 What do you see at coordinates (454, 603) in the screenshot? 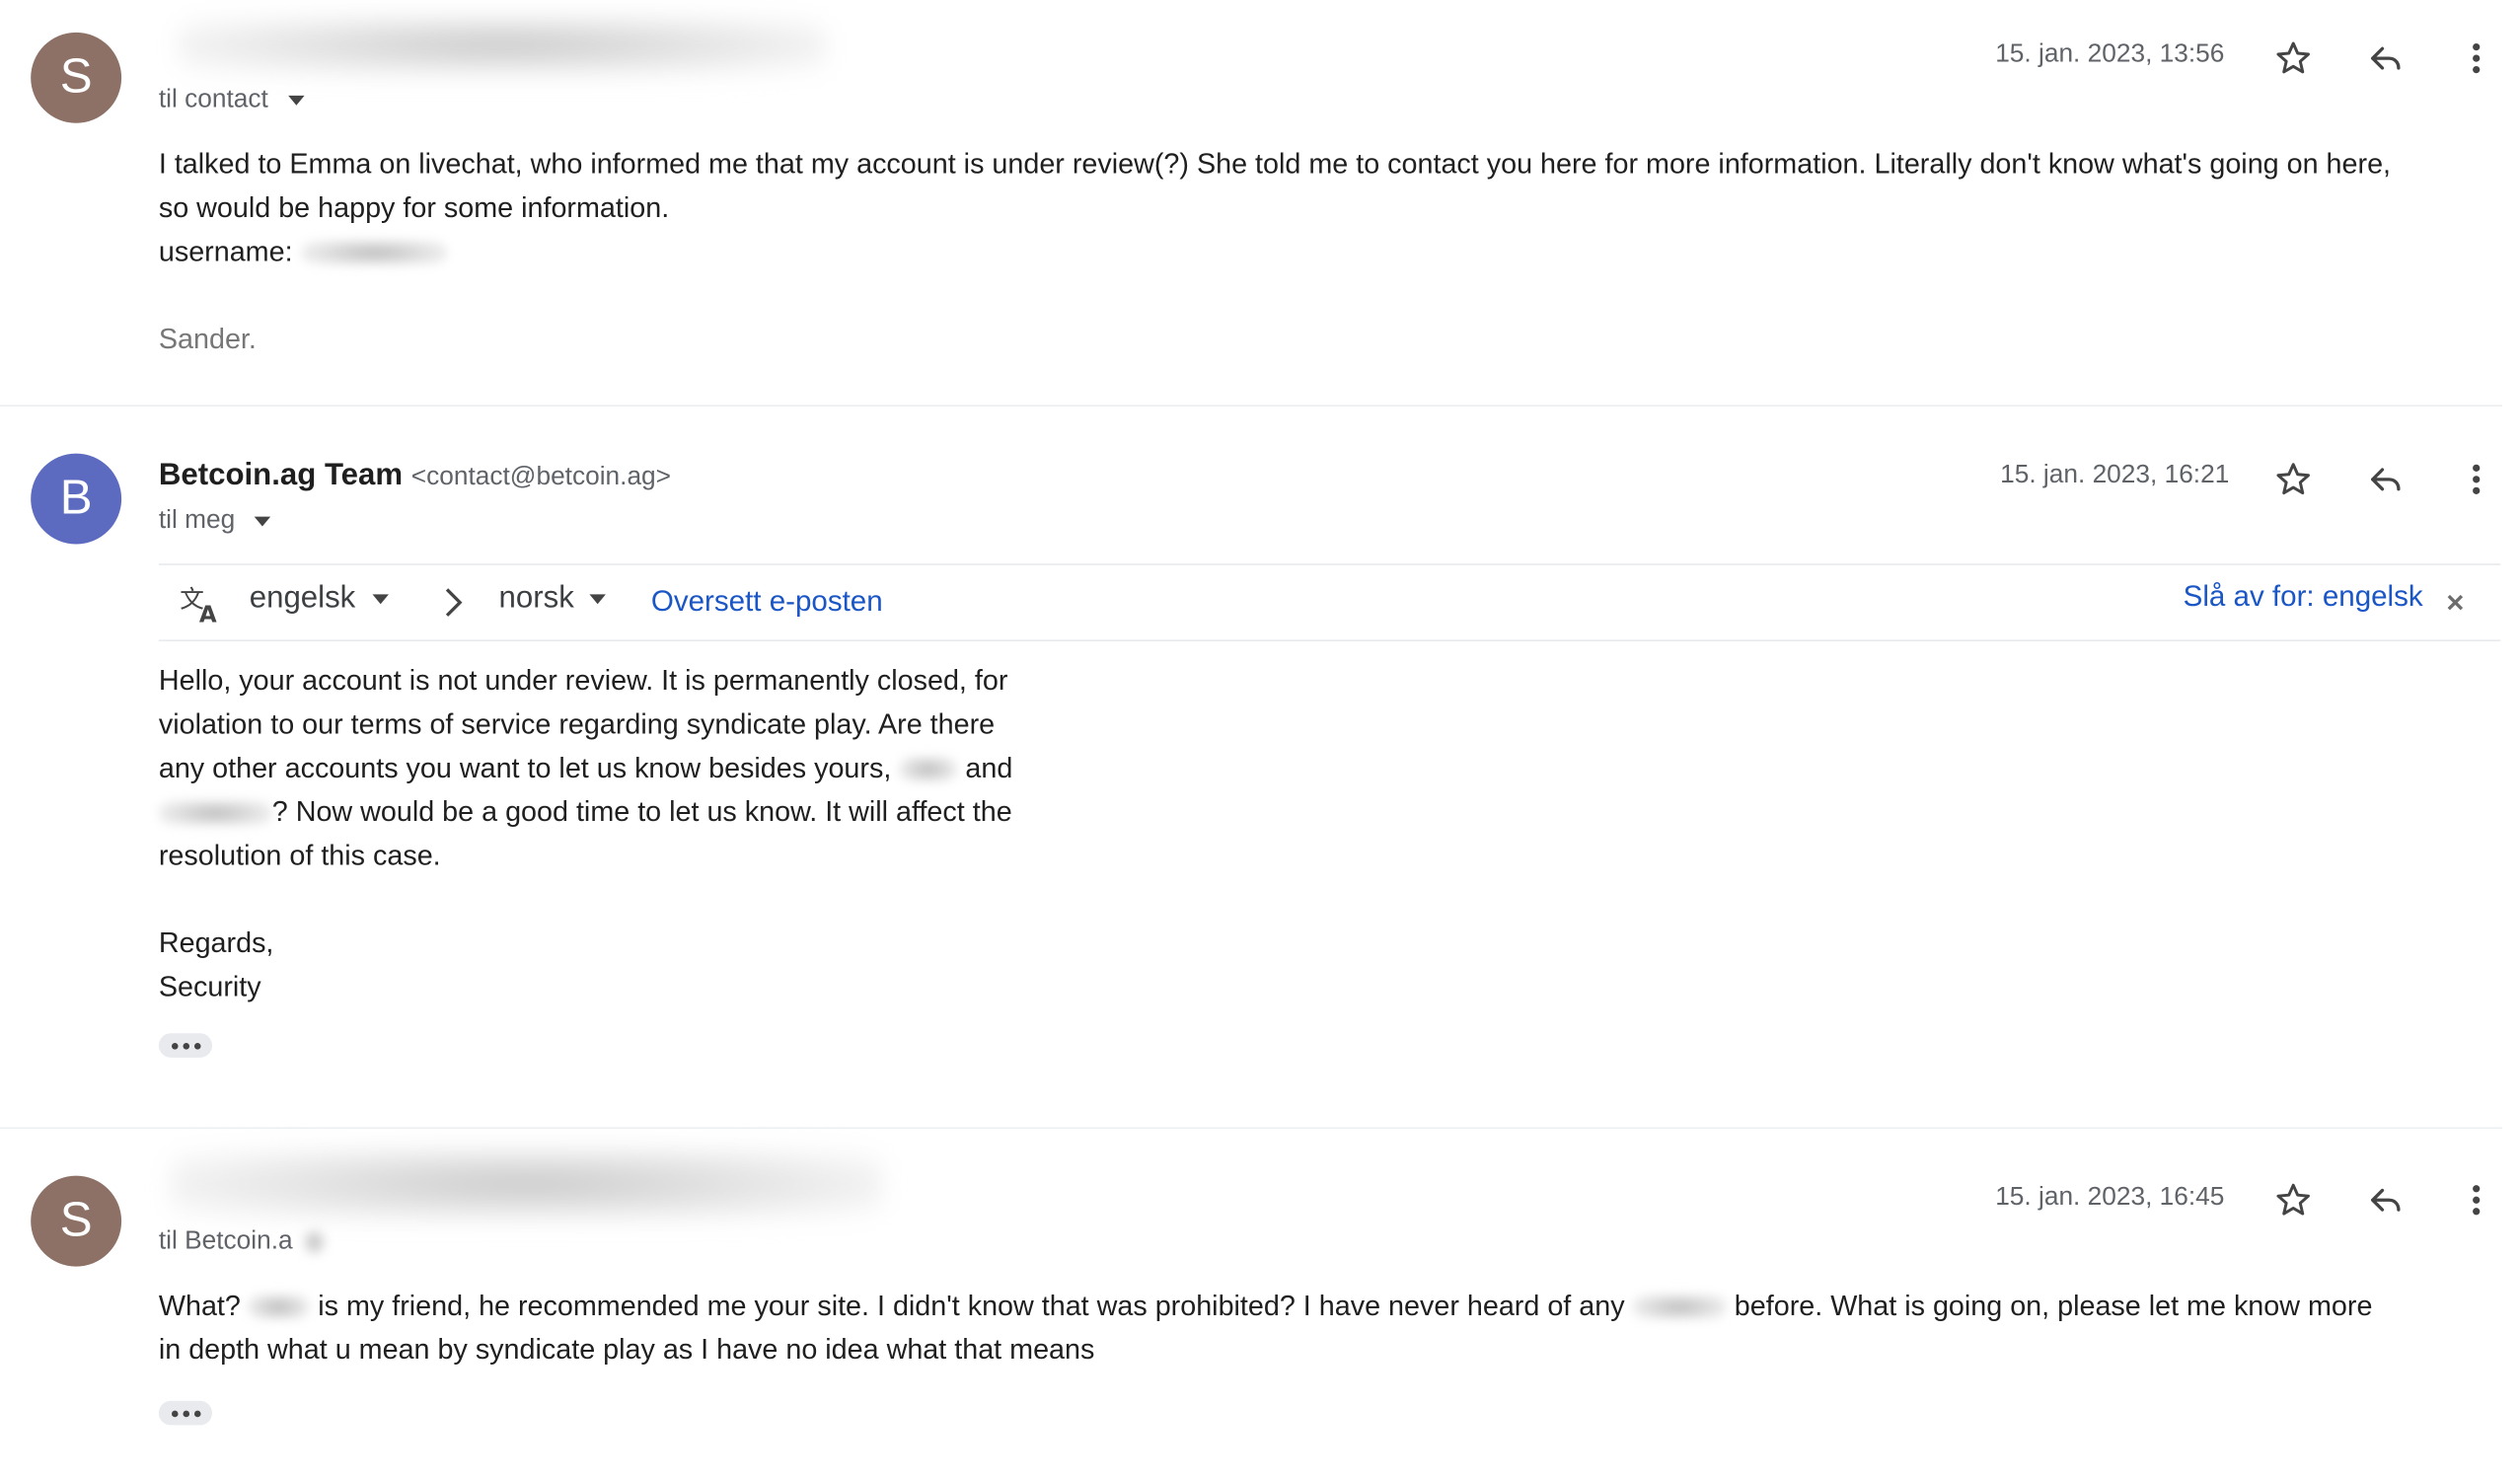
I see `chevron-right-icon` at bounding box center [454, 603].